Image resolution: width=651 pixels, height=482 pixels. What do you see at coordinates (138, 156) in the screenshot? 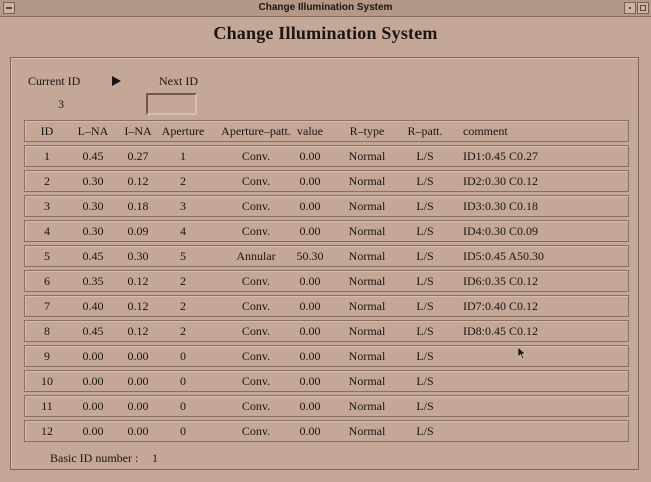
I see `cell-ina: 0.27` at bounding box center [138, 156].